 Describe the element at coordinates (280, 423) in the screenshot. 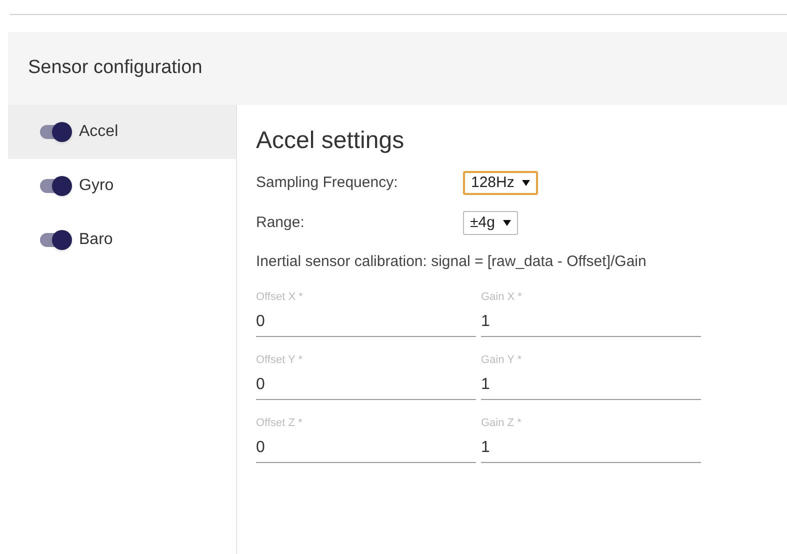

I see `field-label: Offset Z *` at that location.